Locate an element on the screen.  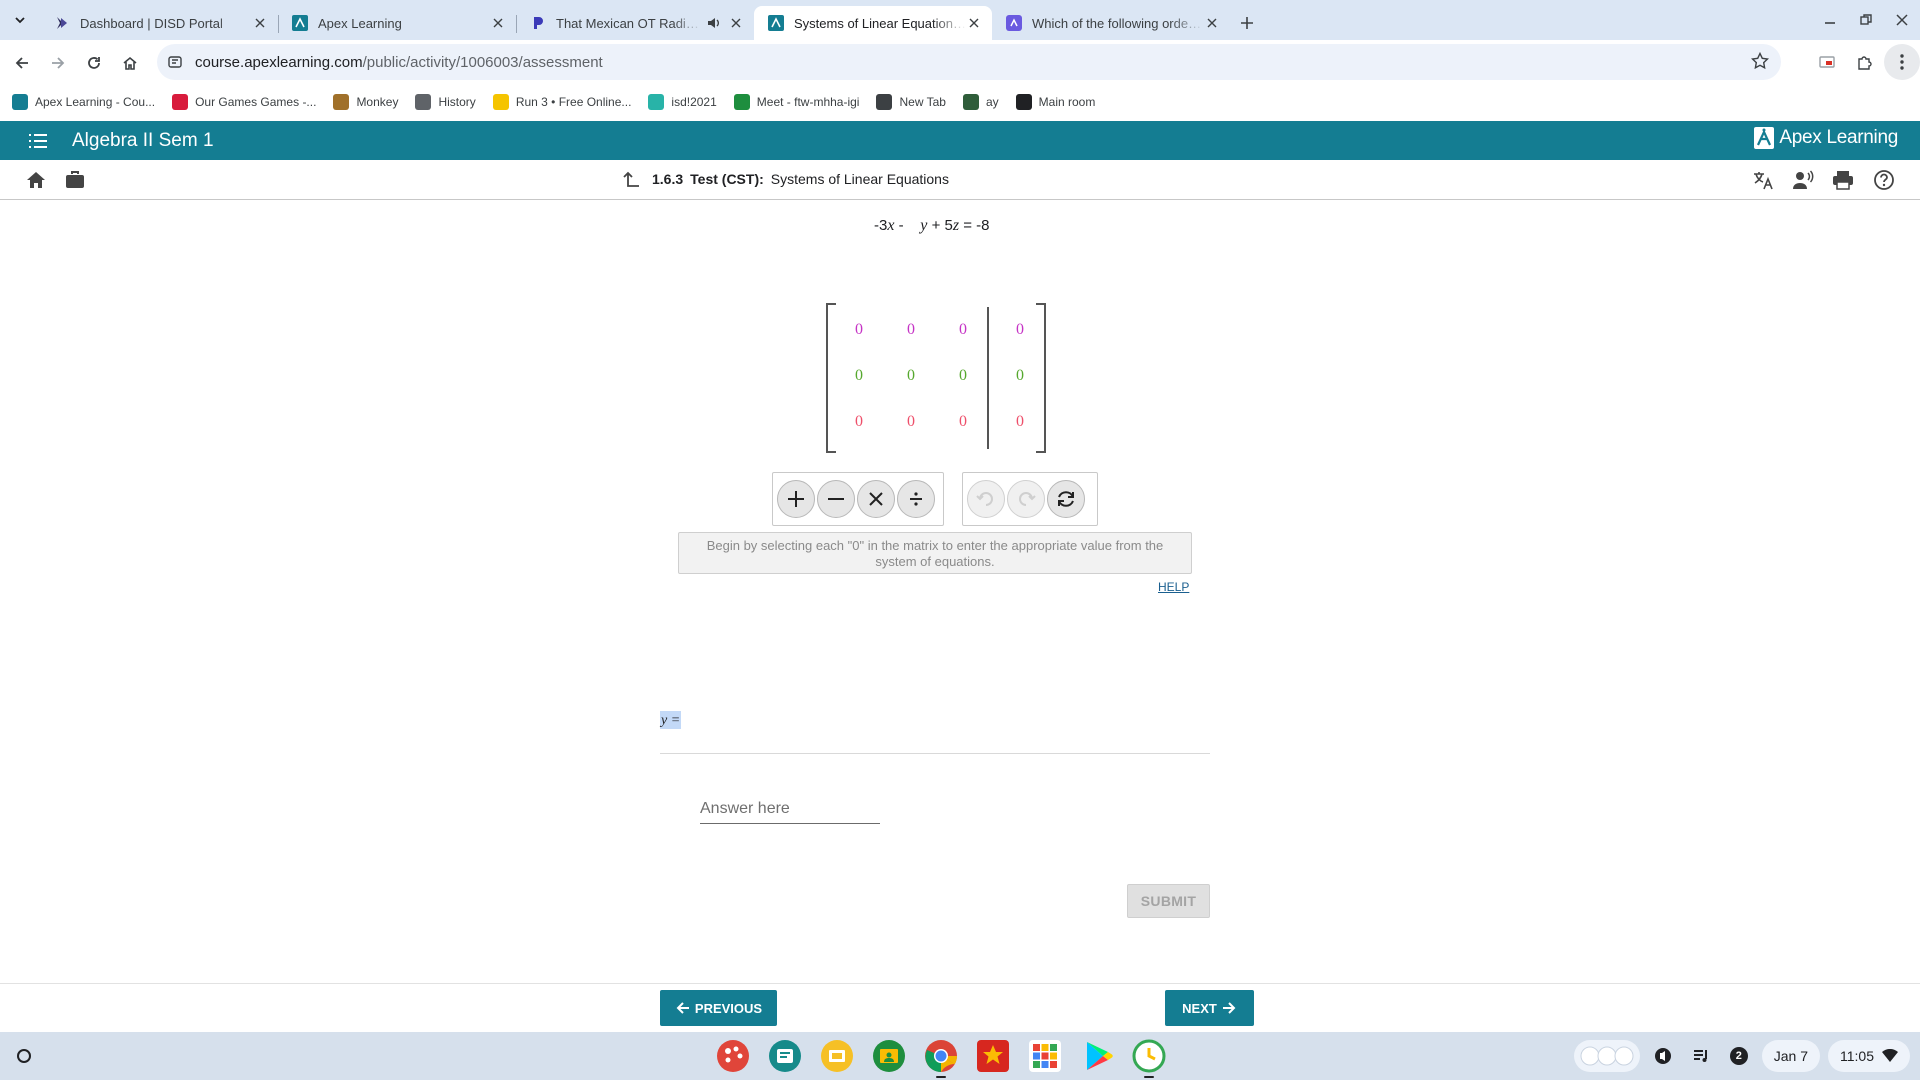
wifi-icon is located at coordinates (1890, 1055).